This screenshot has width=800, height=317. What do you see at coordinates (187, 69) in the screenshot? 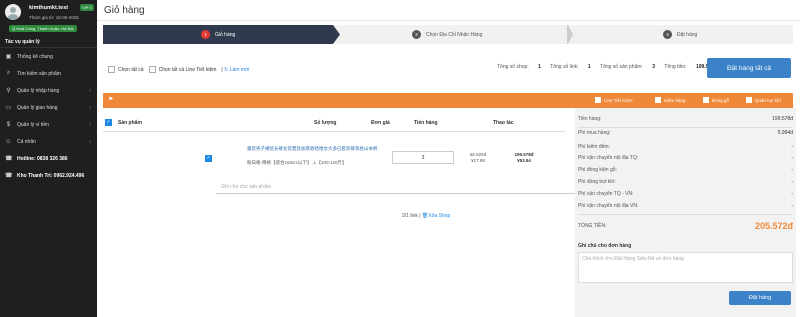
I see `select-all-line-label: Chọn tất cả Line Tiết kiệm` at bounding box center [187, 69].